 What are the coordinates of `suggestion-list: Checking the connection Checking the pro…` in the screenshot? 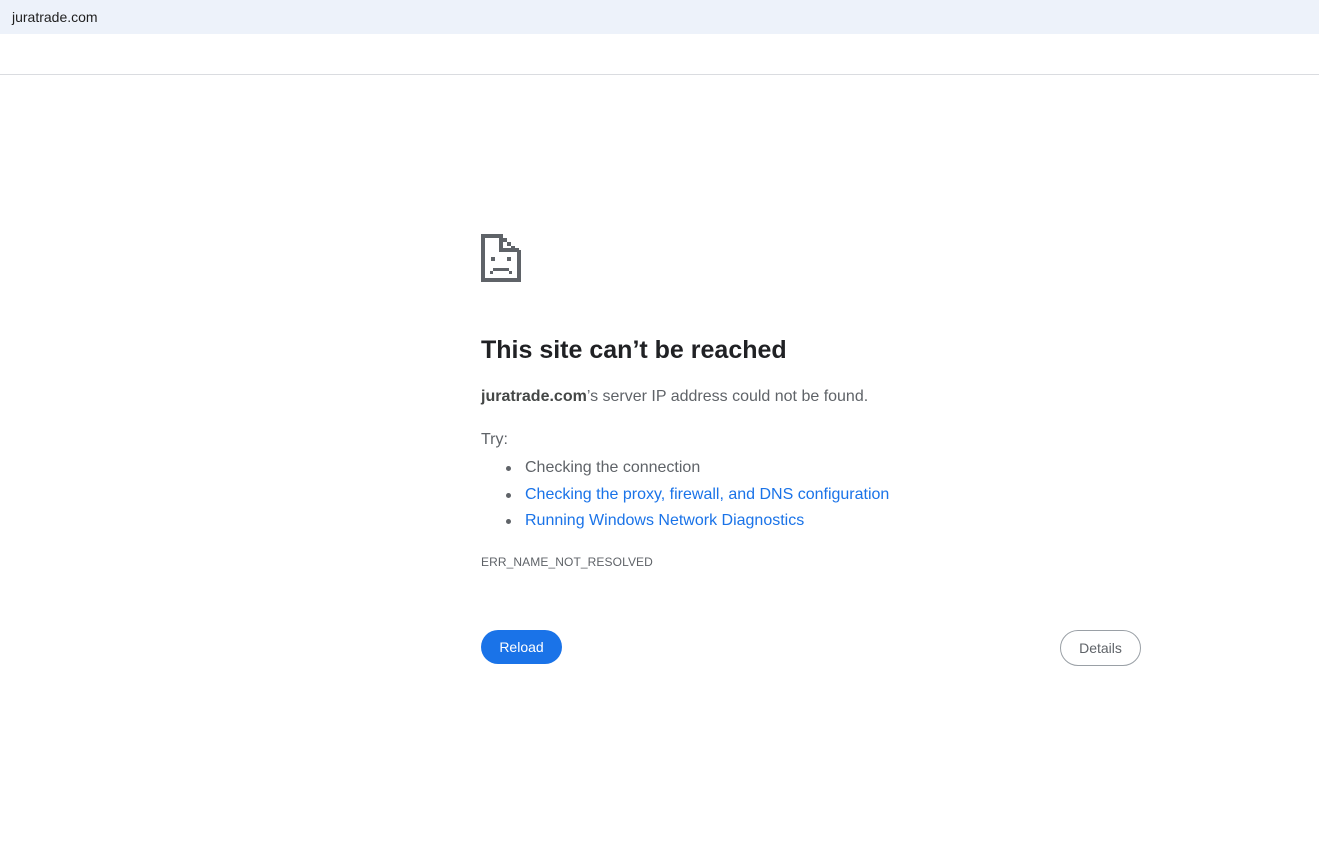 It's located at (685, 495).